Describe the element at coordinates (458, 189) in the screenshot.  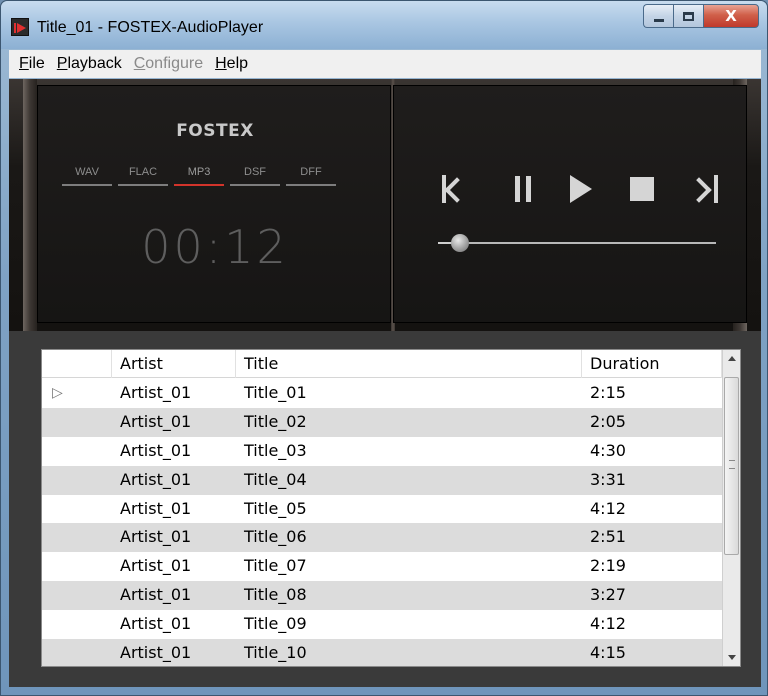
I see `previous-track-icon` at that location.